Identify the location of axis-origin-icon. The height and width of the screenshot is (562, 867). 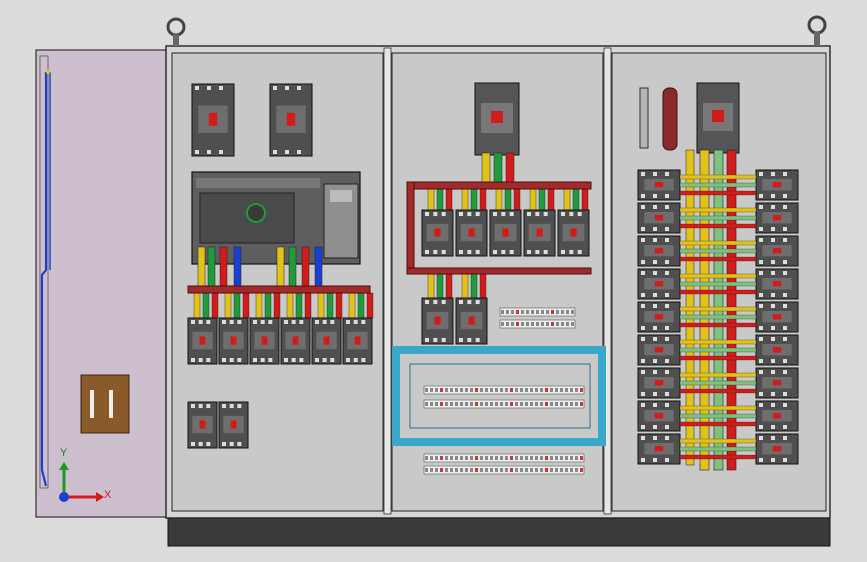
(64, 497).